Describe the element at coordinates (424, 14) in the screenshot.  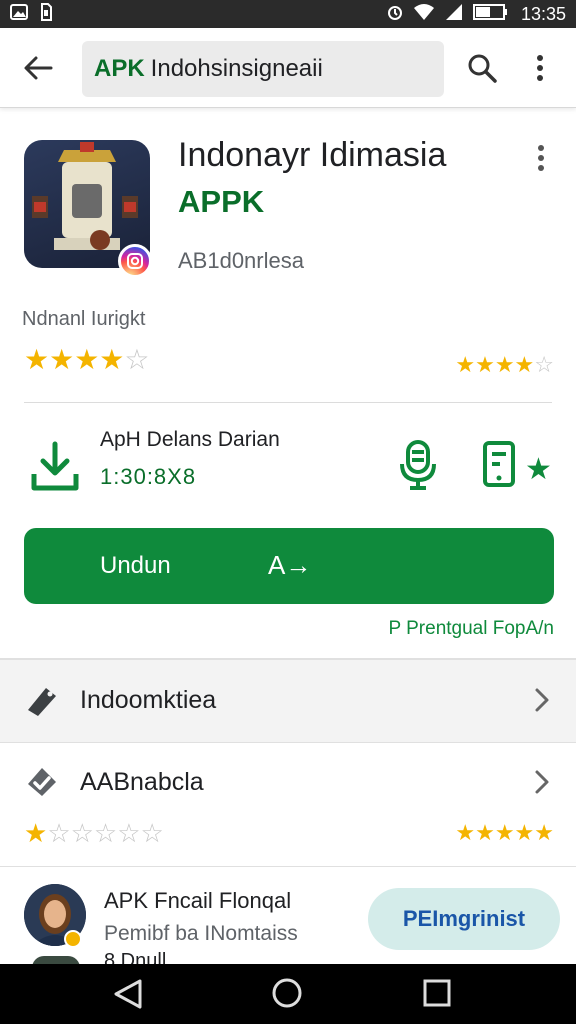
I see `wifi-icon` at that location.